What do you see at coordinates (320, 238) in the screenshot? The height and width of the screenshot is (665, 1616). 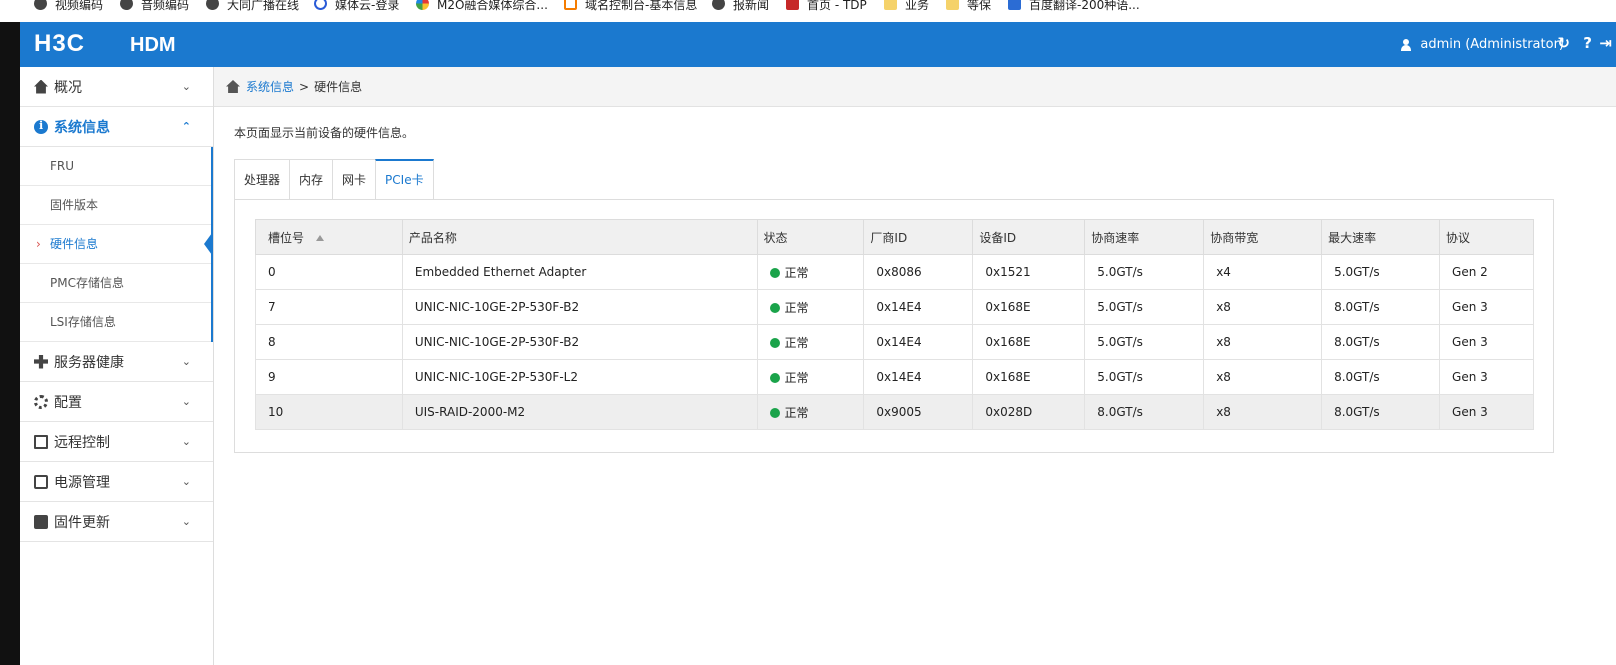 I see `sort-asc-icon` at bounding box center [320, 238].